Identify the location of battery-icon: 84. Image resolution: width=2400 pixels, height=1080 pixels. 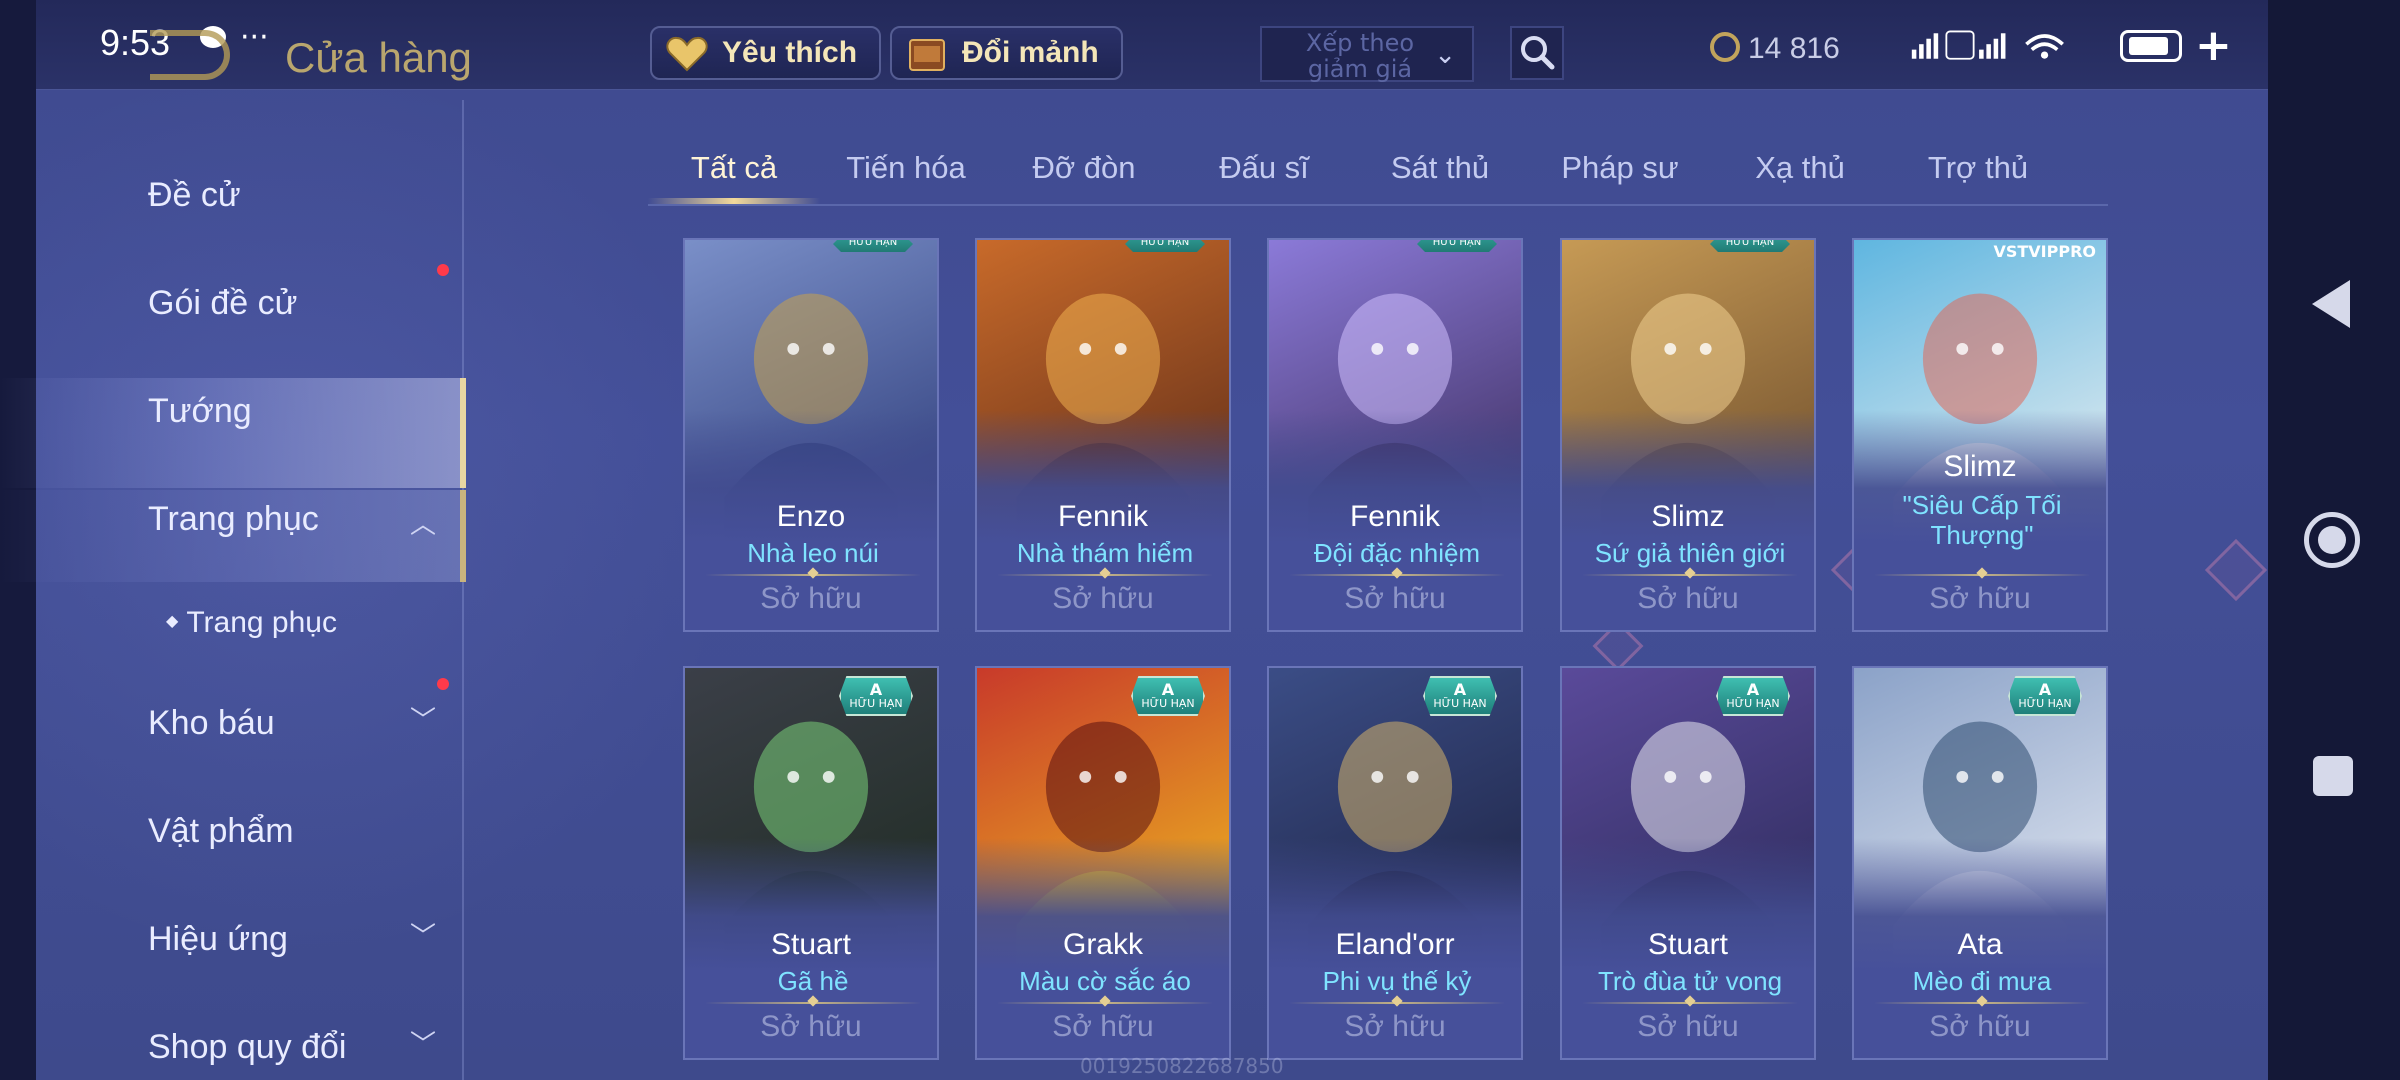
(2151, 46).